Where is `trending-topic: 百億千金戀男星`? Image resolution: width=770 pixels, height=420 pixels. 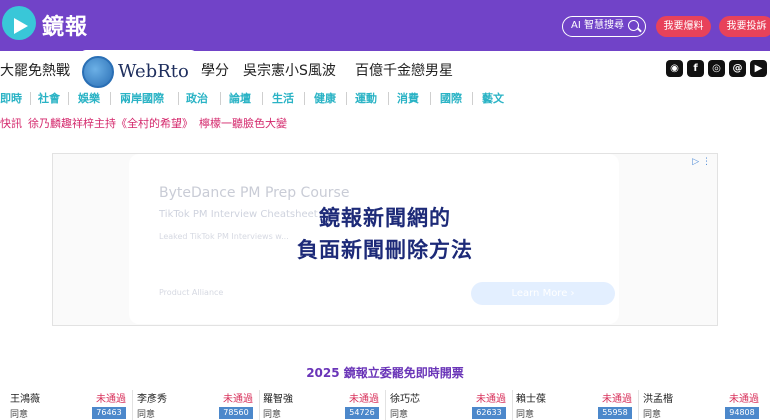 trending-topic: 百億千金戀男星 is located at coordinates (404, 70).